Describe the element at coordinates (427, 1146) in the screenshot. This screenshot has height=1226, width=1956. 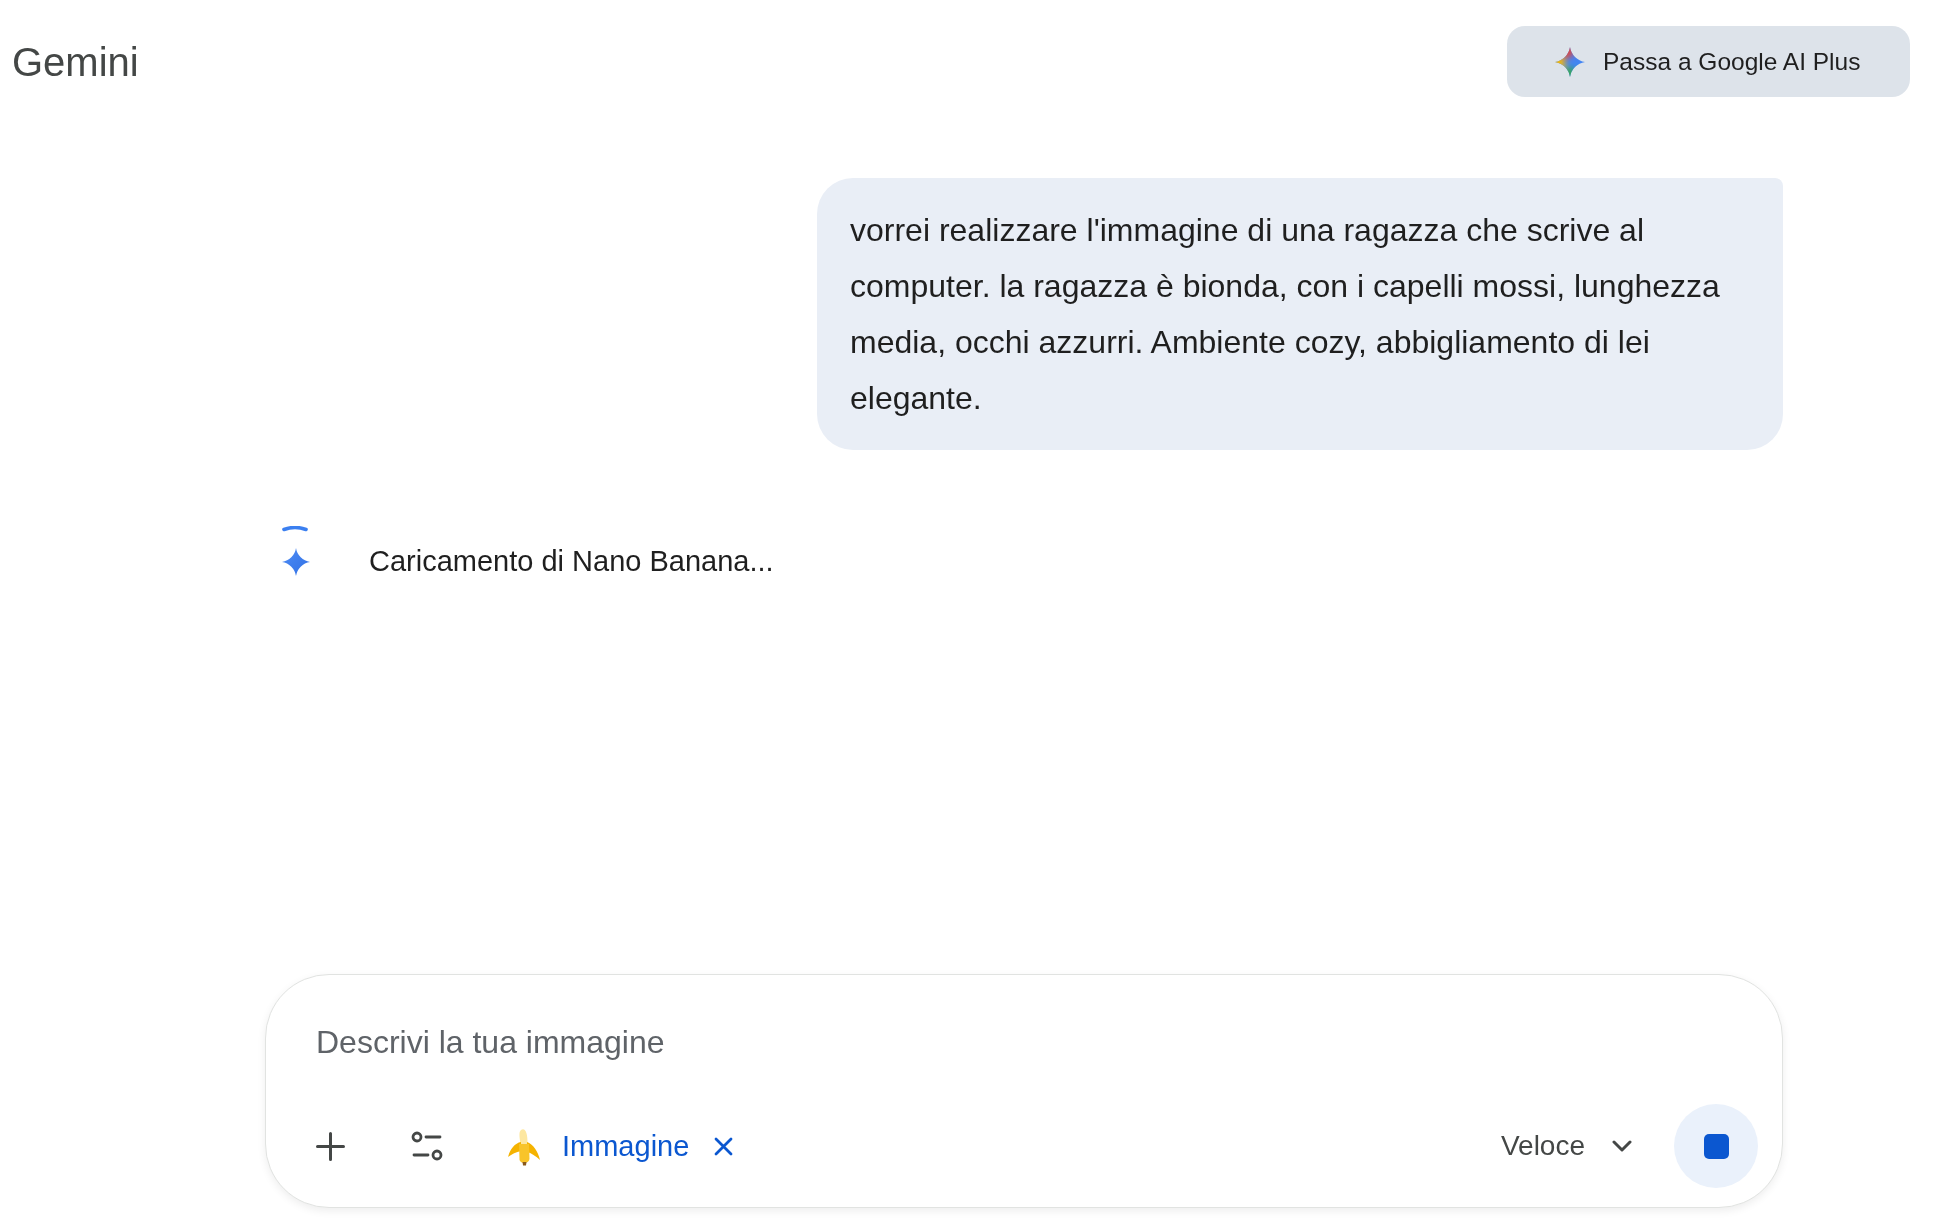
I see `sliders-icon` at that location.